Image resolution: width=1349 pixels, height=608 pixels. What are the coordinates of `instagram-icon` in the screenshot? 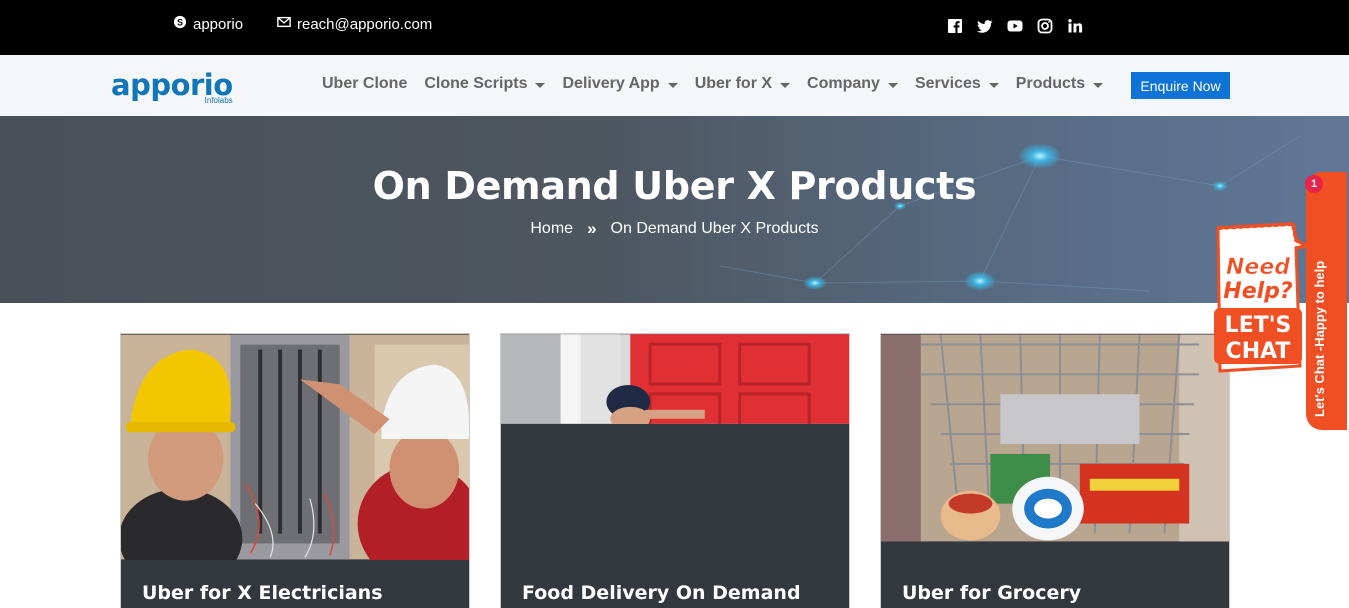 It's located at (1045, 26).